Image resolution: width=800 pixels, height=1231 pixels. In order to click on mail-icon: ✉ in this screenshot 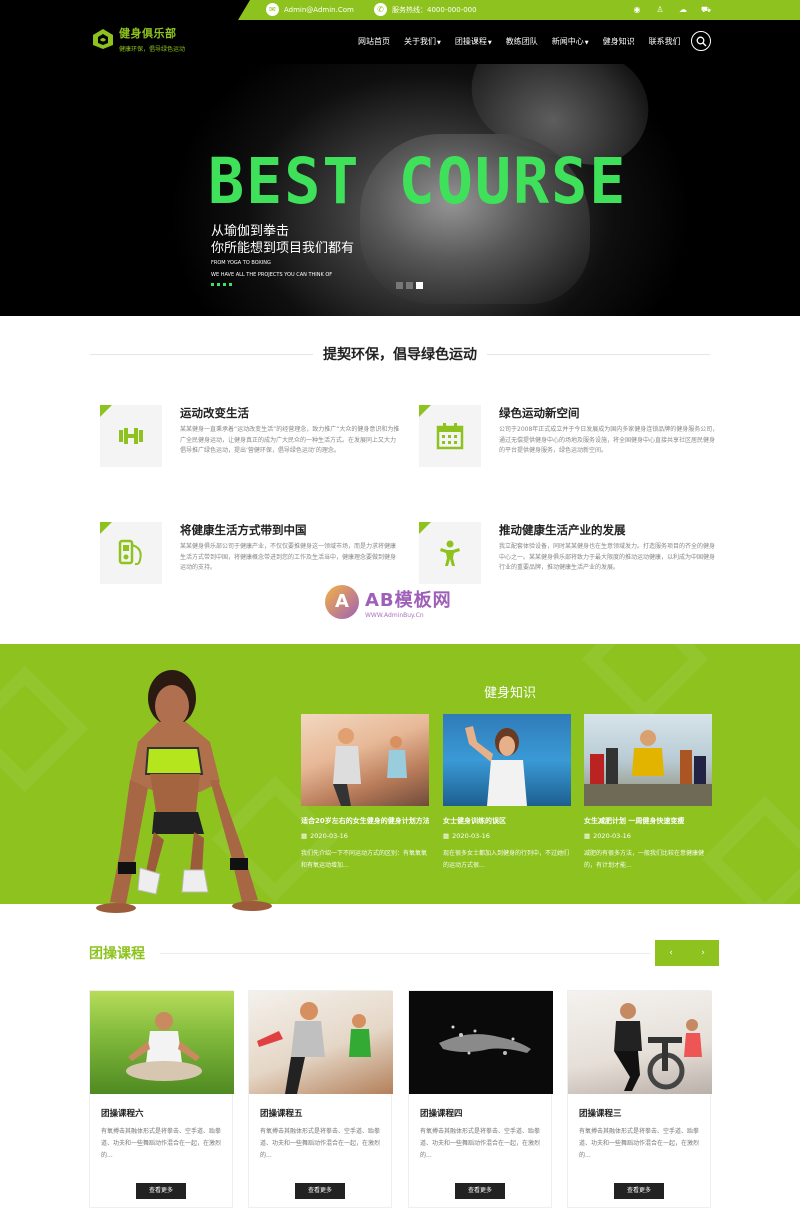, I will do `click(272, 9)`.